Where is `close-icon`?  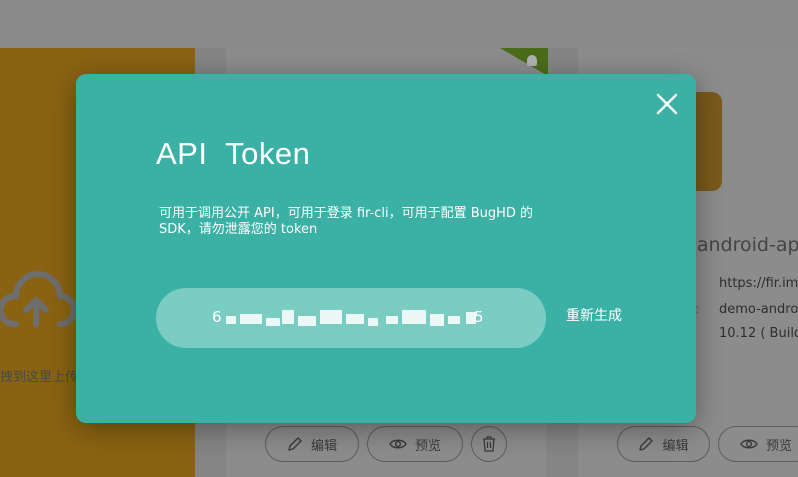
close-icon is located at coordinates (667, 104).